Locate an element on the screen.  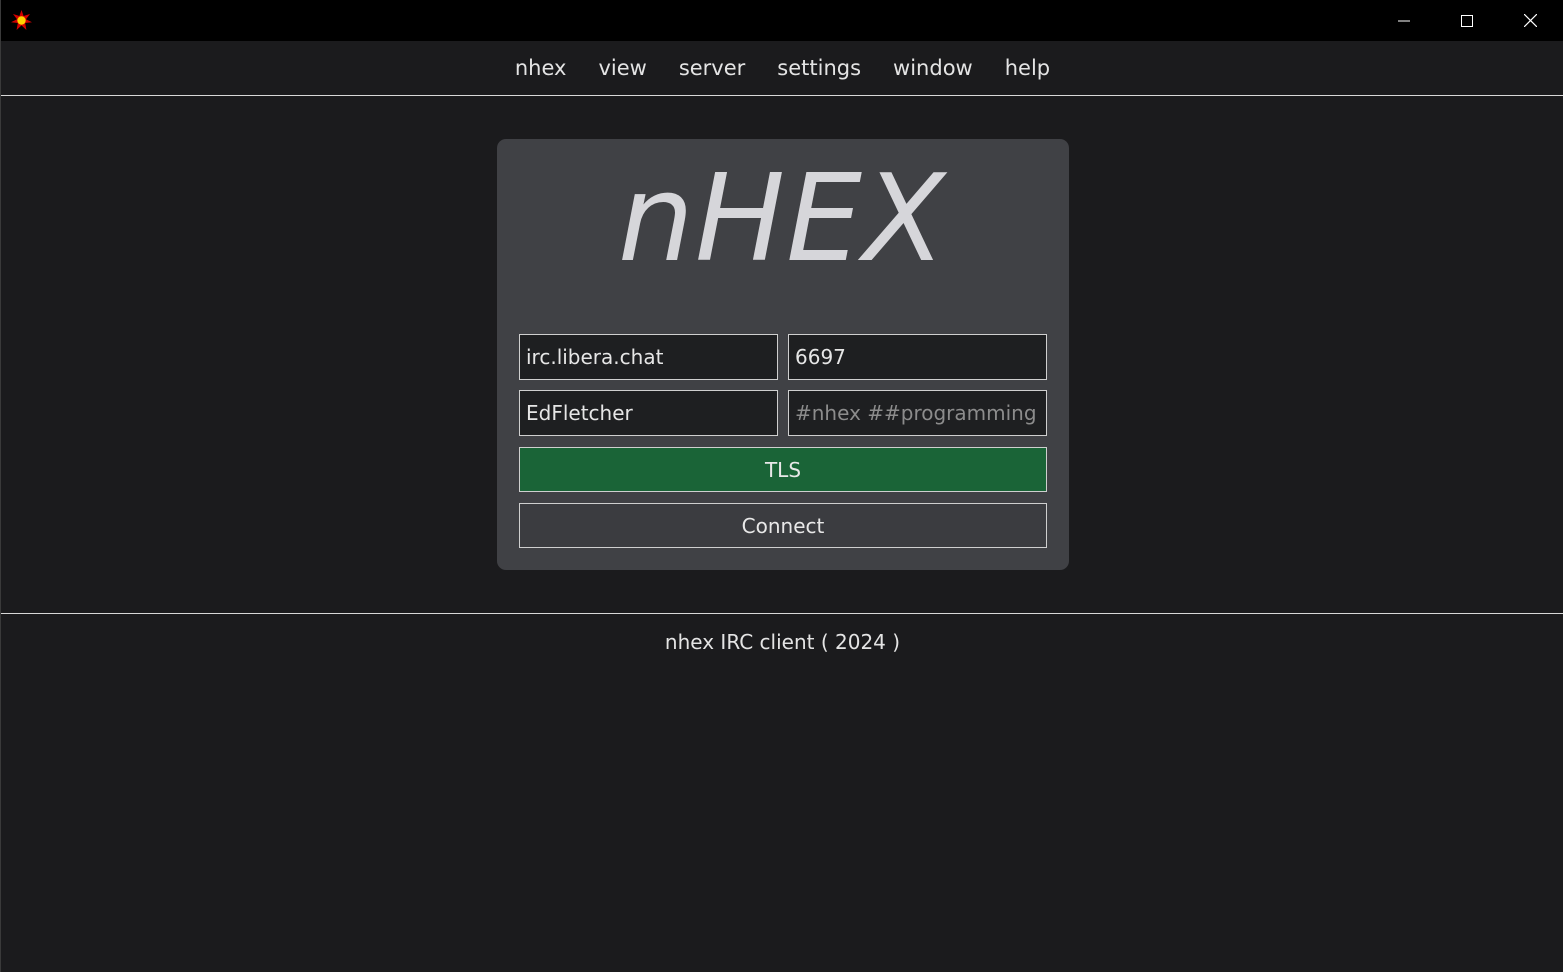
minimize-icon is located at coordinates (1404, 21).